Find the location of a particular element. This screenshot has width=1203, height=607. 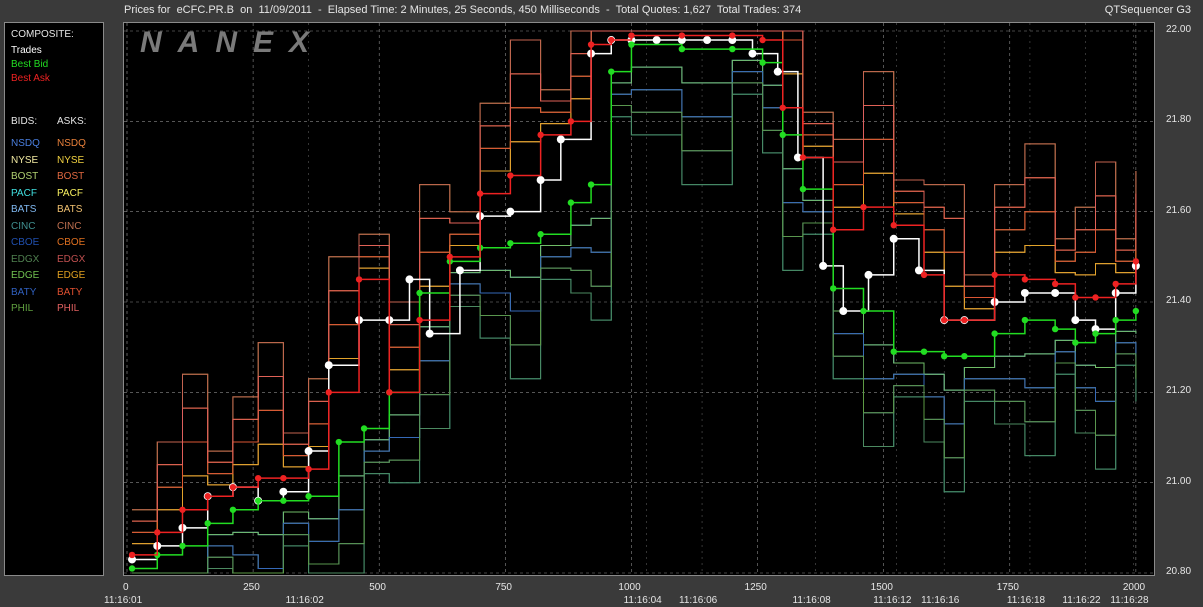

x-tick-label: 750 is located at coordinates (503, 587).